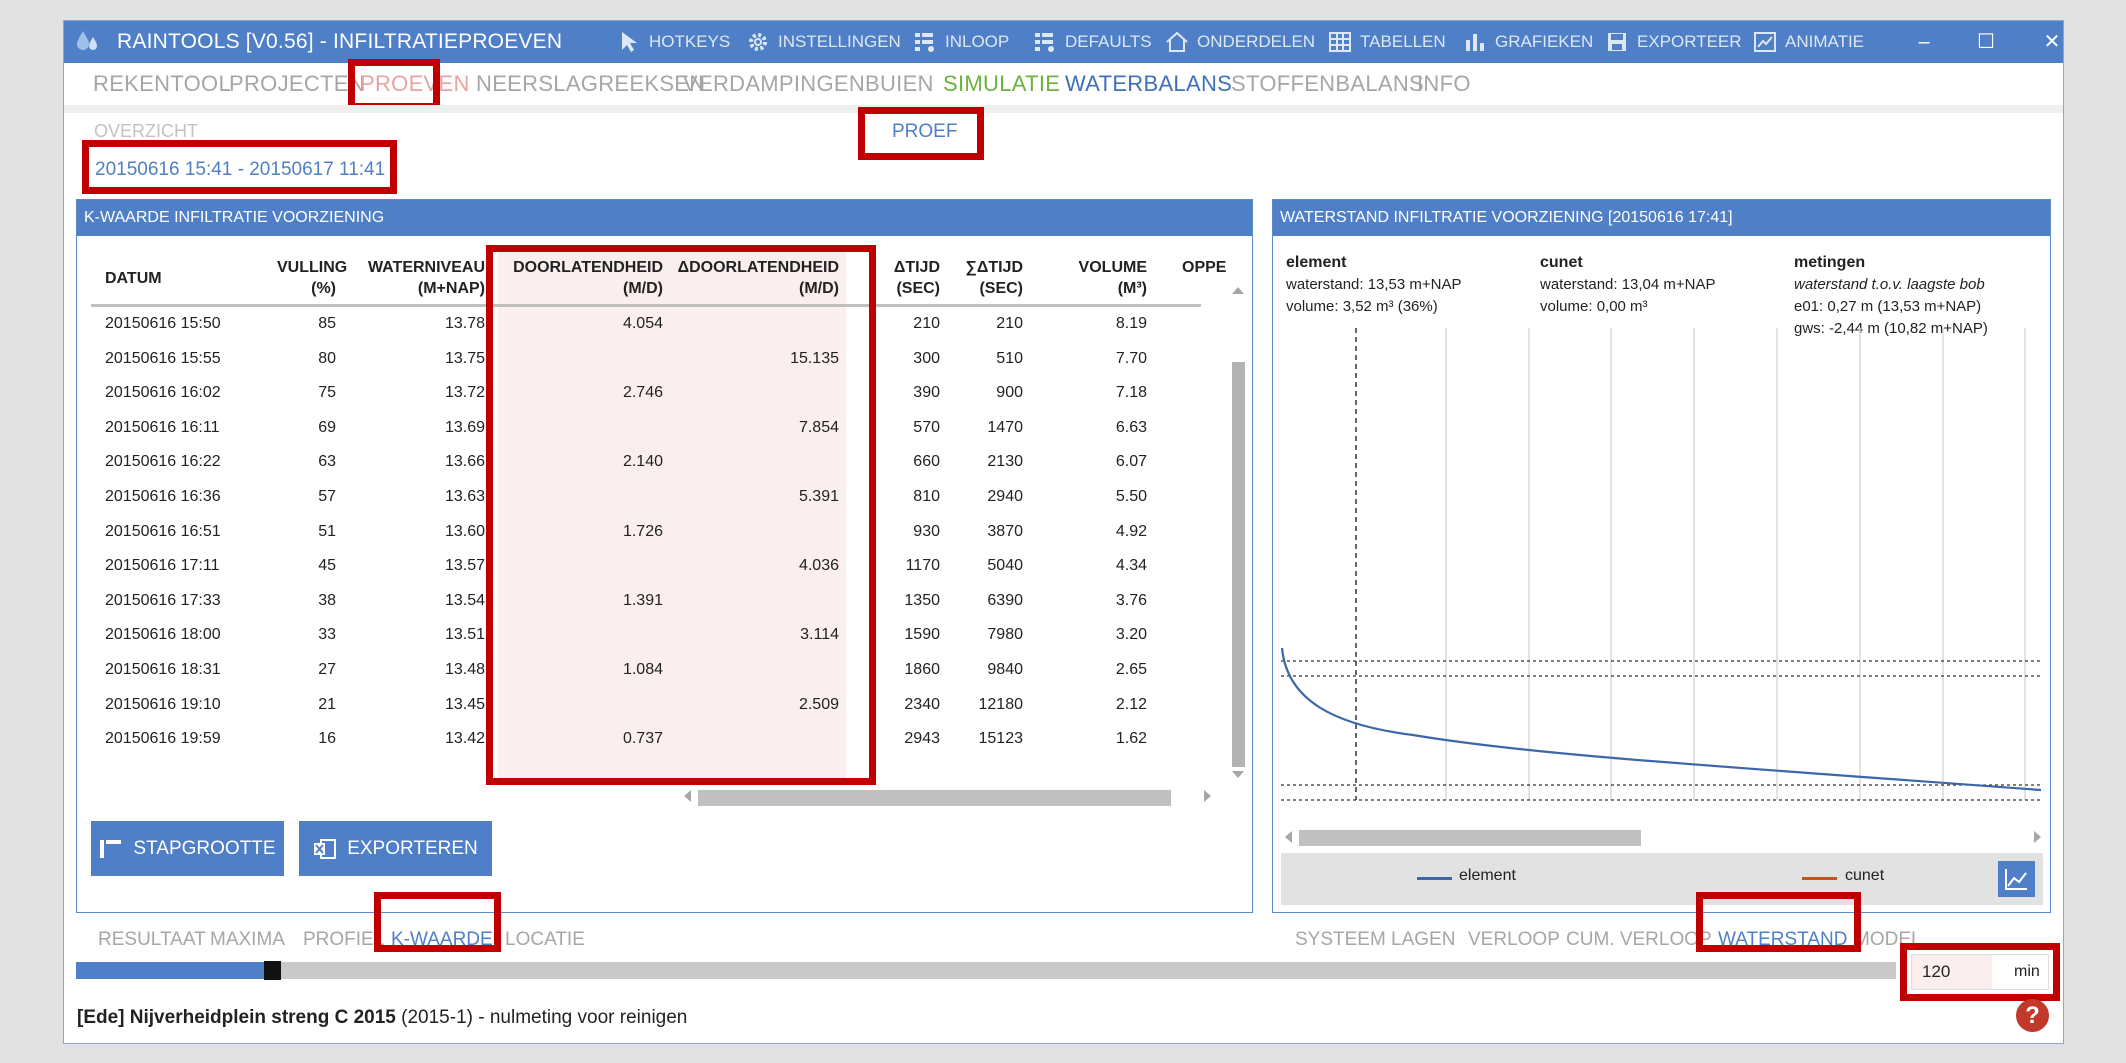 Image resolution: width=2126 pixels, height=1063 pixels. I want to click on scroll-down-arrow-icon, so click(1238, 775).